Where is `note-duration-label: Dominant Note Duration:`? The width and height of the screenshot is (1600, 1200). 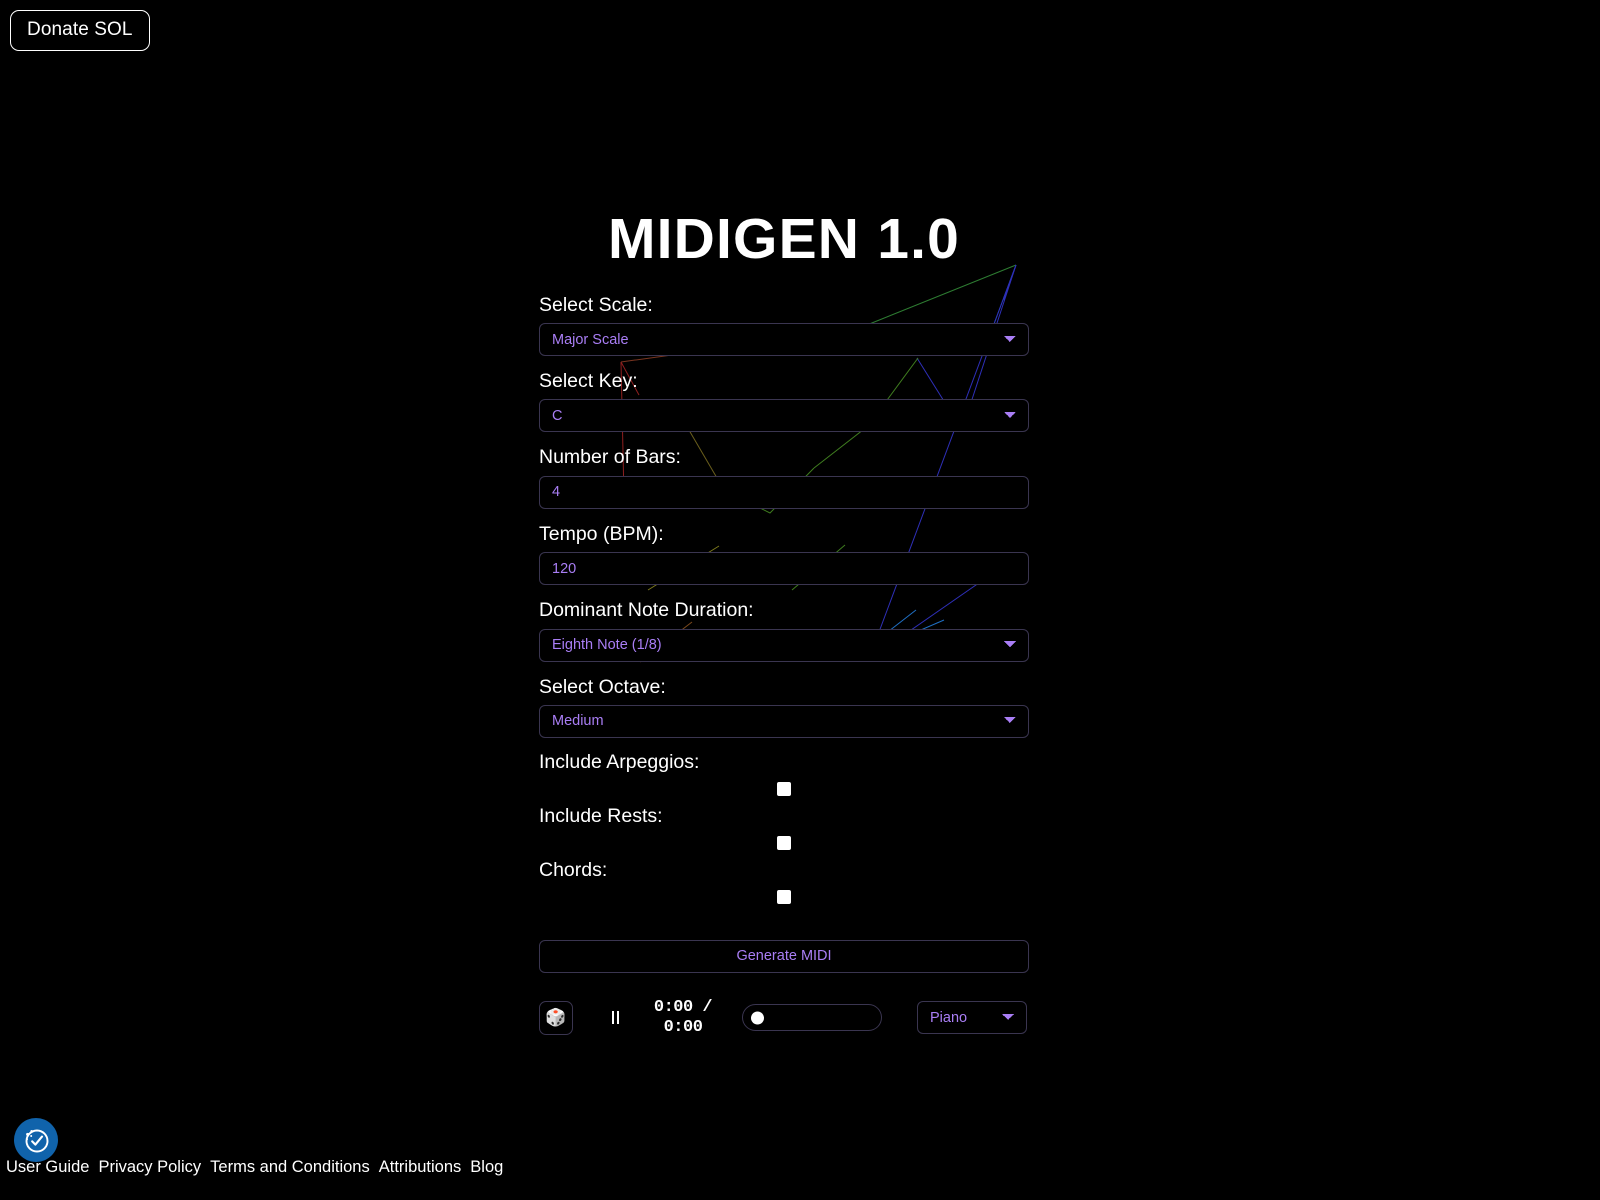 note-duration-label: Dominant Note Duration: is located at coordinates (646, 610).